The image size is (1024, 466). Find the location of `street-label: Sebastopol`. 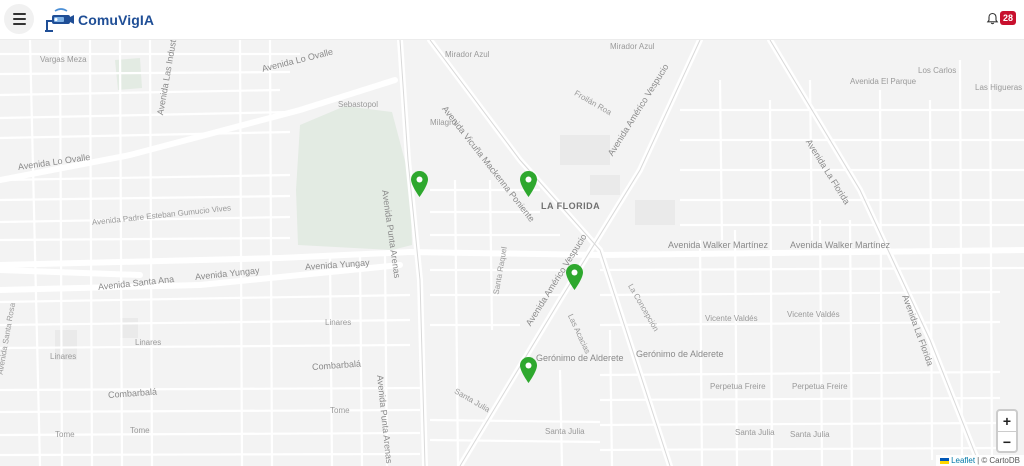

street-label: Sebastopol is located at coordinates (358, 104).